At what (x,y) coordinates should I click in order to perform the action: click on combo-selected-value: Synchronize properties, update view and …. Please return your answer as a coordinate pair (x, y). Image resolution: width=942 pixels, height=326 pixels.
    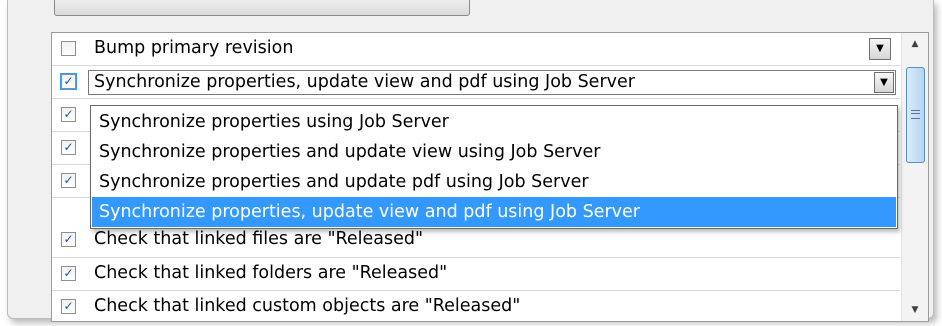
    Looking at the image, I should click on (364, 82).